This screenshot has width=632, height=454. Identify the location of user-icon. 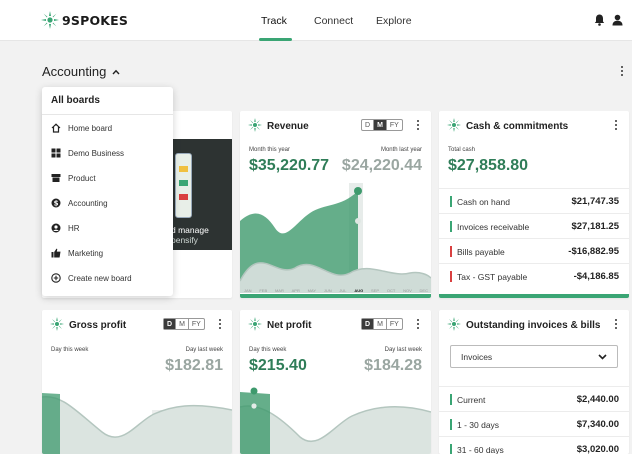
(617, 20).